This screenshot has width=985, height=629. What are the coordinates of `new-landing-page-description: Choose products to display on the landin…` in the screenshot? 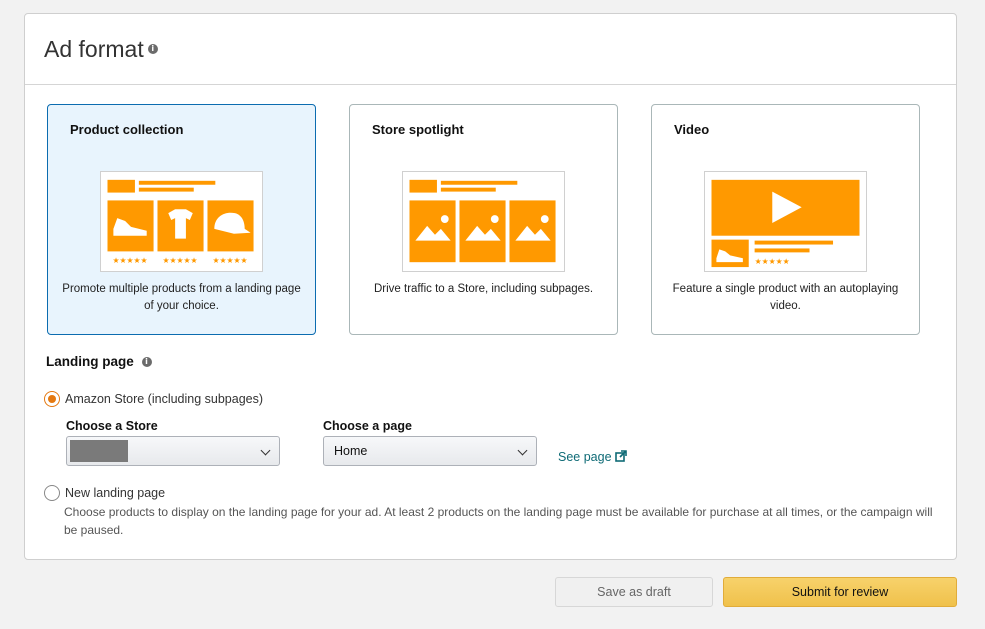 It's located at (498, 521).